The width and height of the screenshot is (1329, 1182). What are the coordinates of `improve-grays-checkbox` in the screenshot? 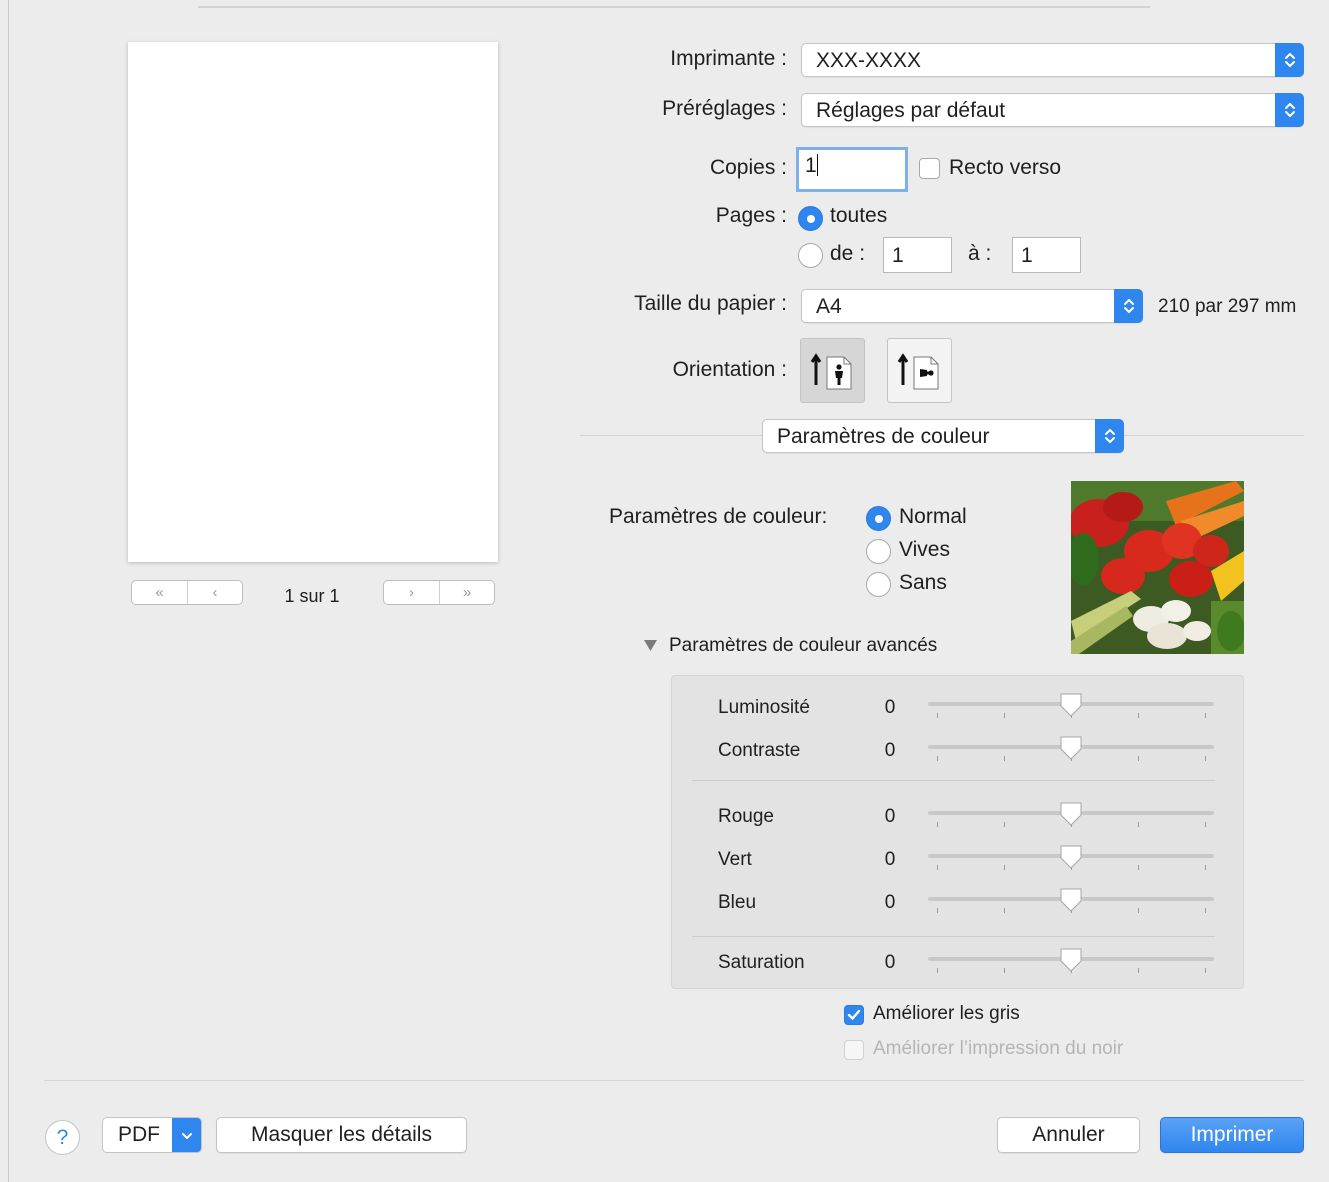 It's located at (854, 1015).